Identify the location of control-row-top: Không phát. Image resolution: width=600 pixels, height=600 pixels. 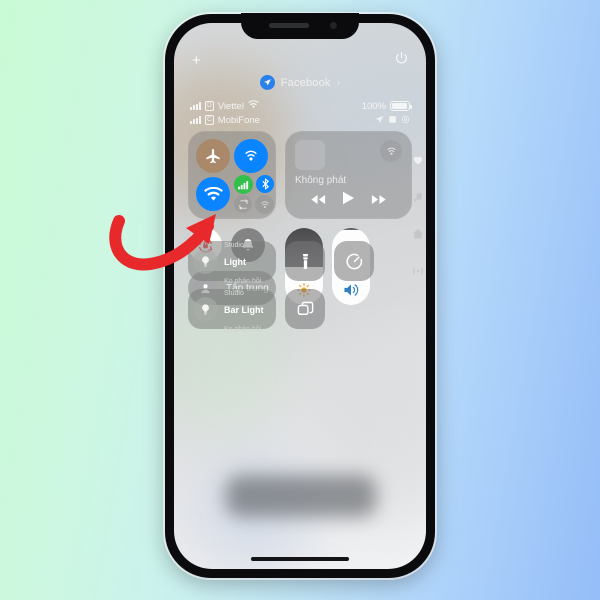
(300, 175).